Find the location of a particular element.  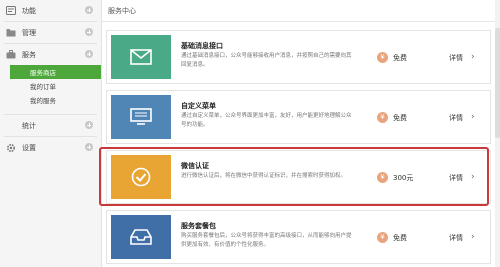

card-title: 服务套餐包 is located at coordinates (198, 226).